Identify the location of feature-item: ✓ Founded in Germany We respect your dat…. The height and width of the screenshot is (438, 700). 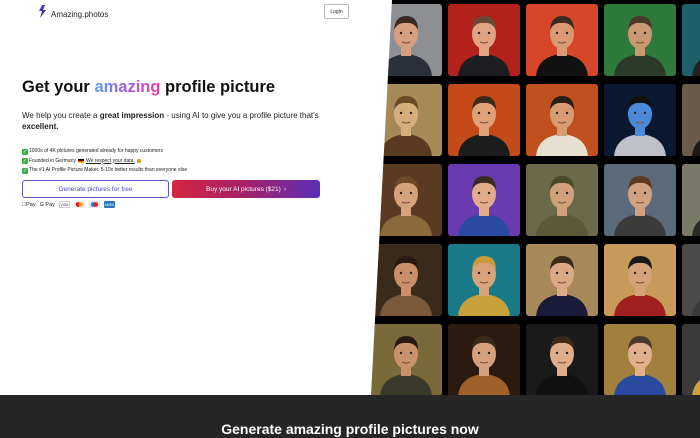
(104, 162).